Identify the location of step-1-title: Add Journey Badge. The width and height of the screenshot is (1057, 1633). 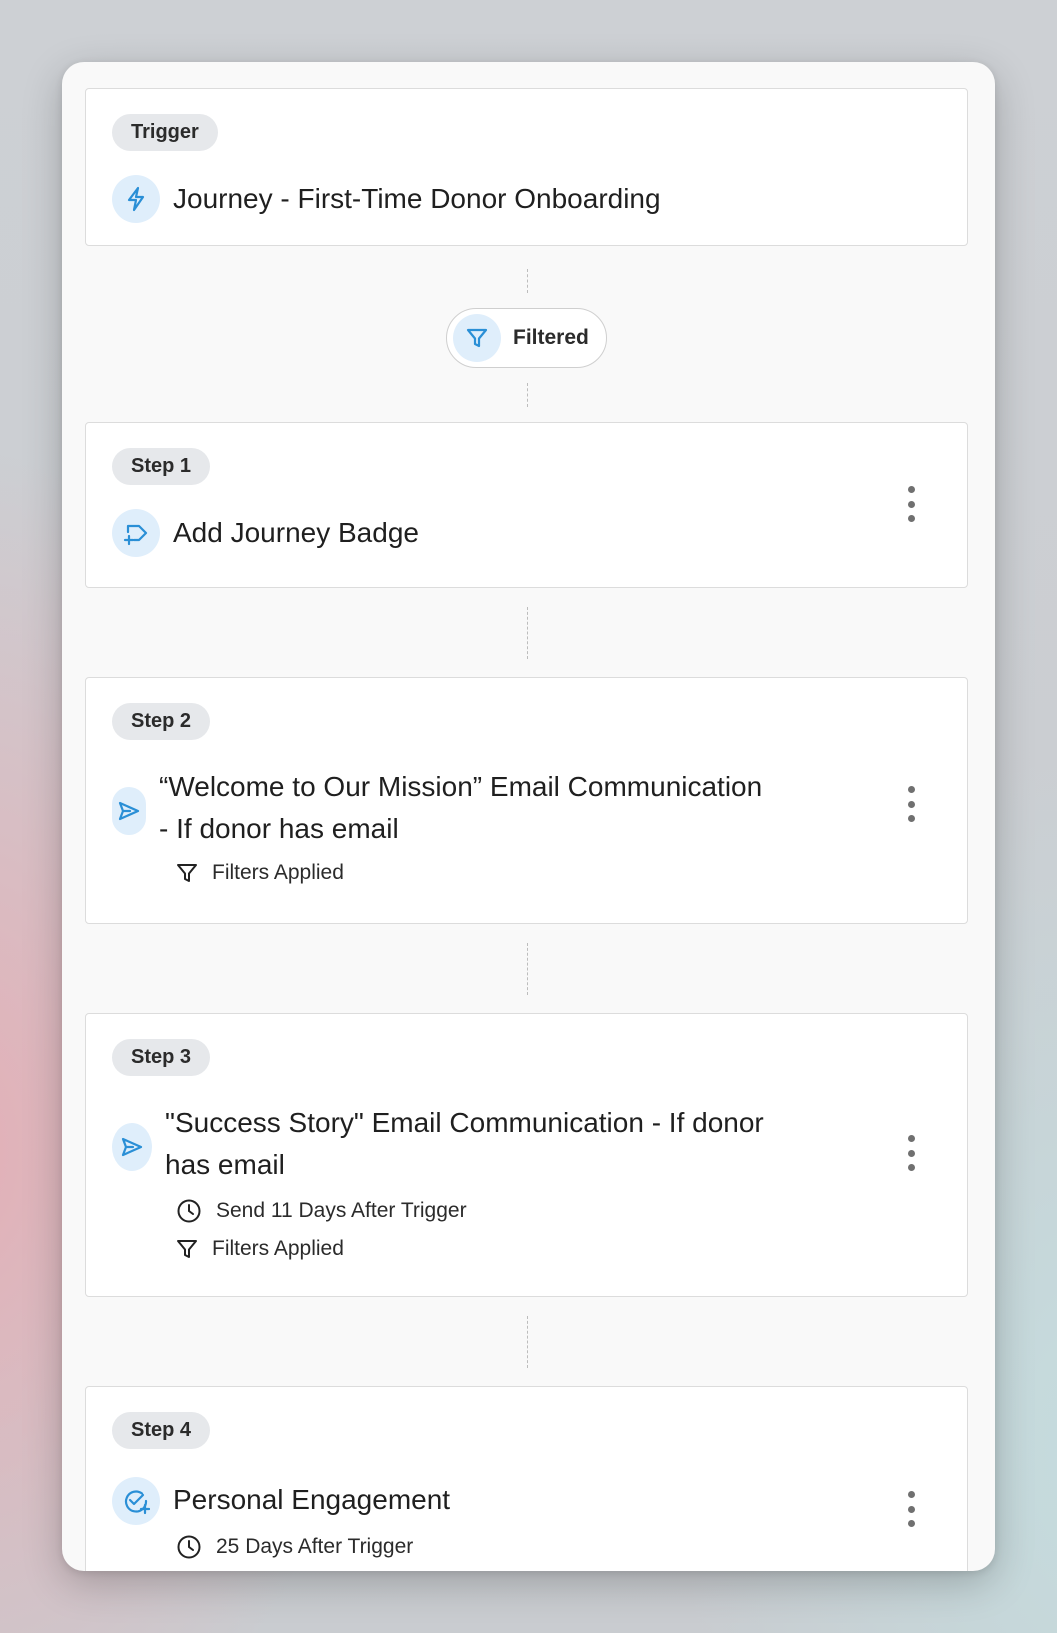
(296, 532).